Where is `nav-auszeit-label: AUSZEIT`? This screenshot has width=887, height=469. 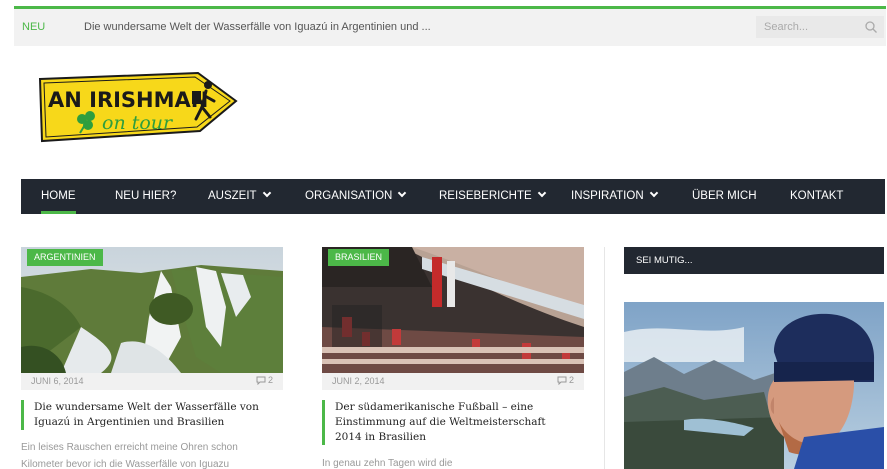 nav-auszeit-label: AUSZEIT is located at coordinates (232, 196).